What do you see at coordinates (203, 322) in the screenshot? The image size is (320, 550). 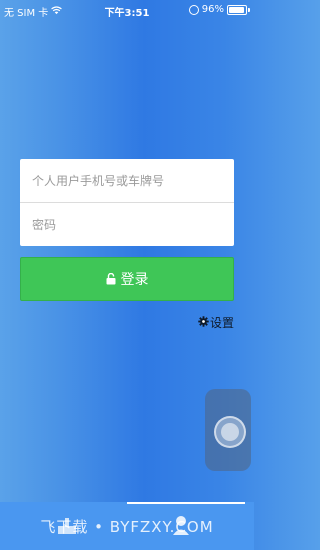 I see `gear-icon` at bounding box center [203, 322].